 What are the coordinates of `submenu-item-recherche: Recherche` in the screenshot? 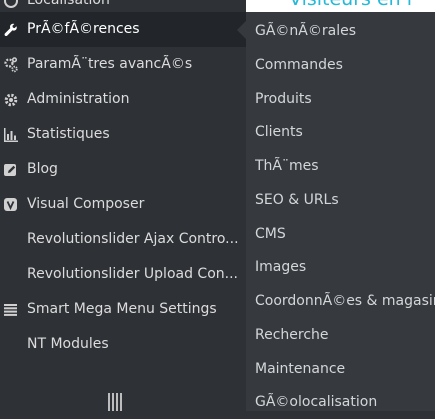 It's located at (345, 335).